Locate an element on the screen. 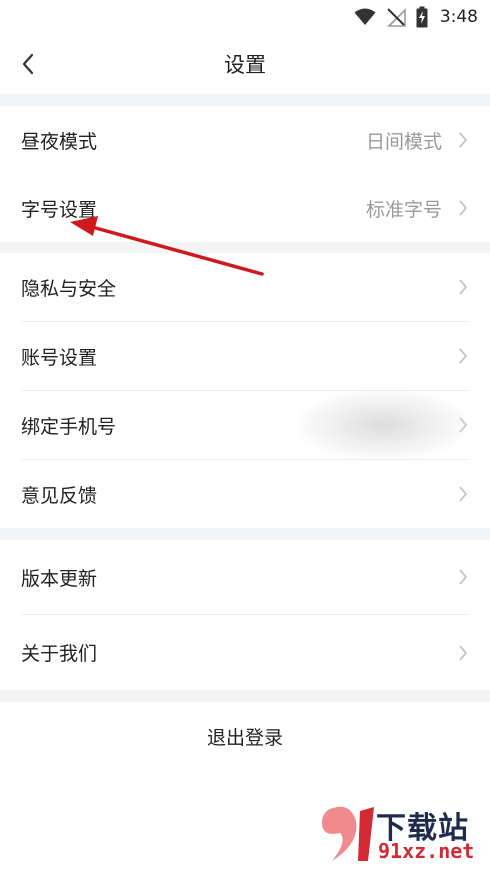 The image size is (490, 871). back-button is located at coordinates (28, 64).